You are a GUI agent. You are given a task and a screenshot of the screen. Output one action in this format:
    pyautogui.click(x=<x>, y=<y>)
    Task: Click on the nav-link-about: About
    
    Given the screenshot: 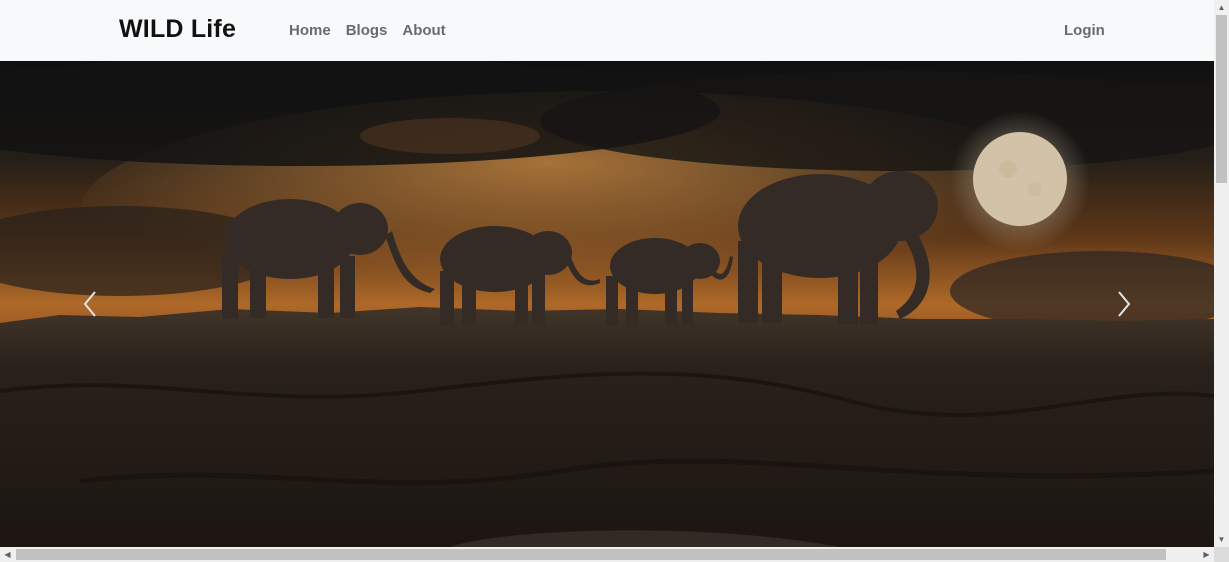 What is the action you would take?
    pyautogui.click(x=423, y=30)
    